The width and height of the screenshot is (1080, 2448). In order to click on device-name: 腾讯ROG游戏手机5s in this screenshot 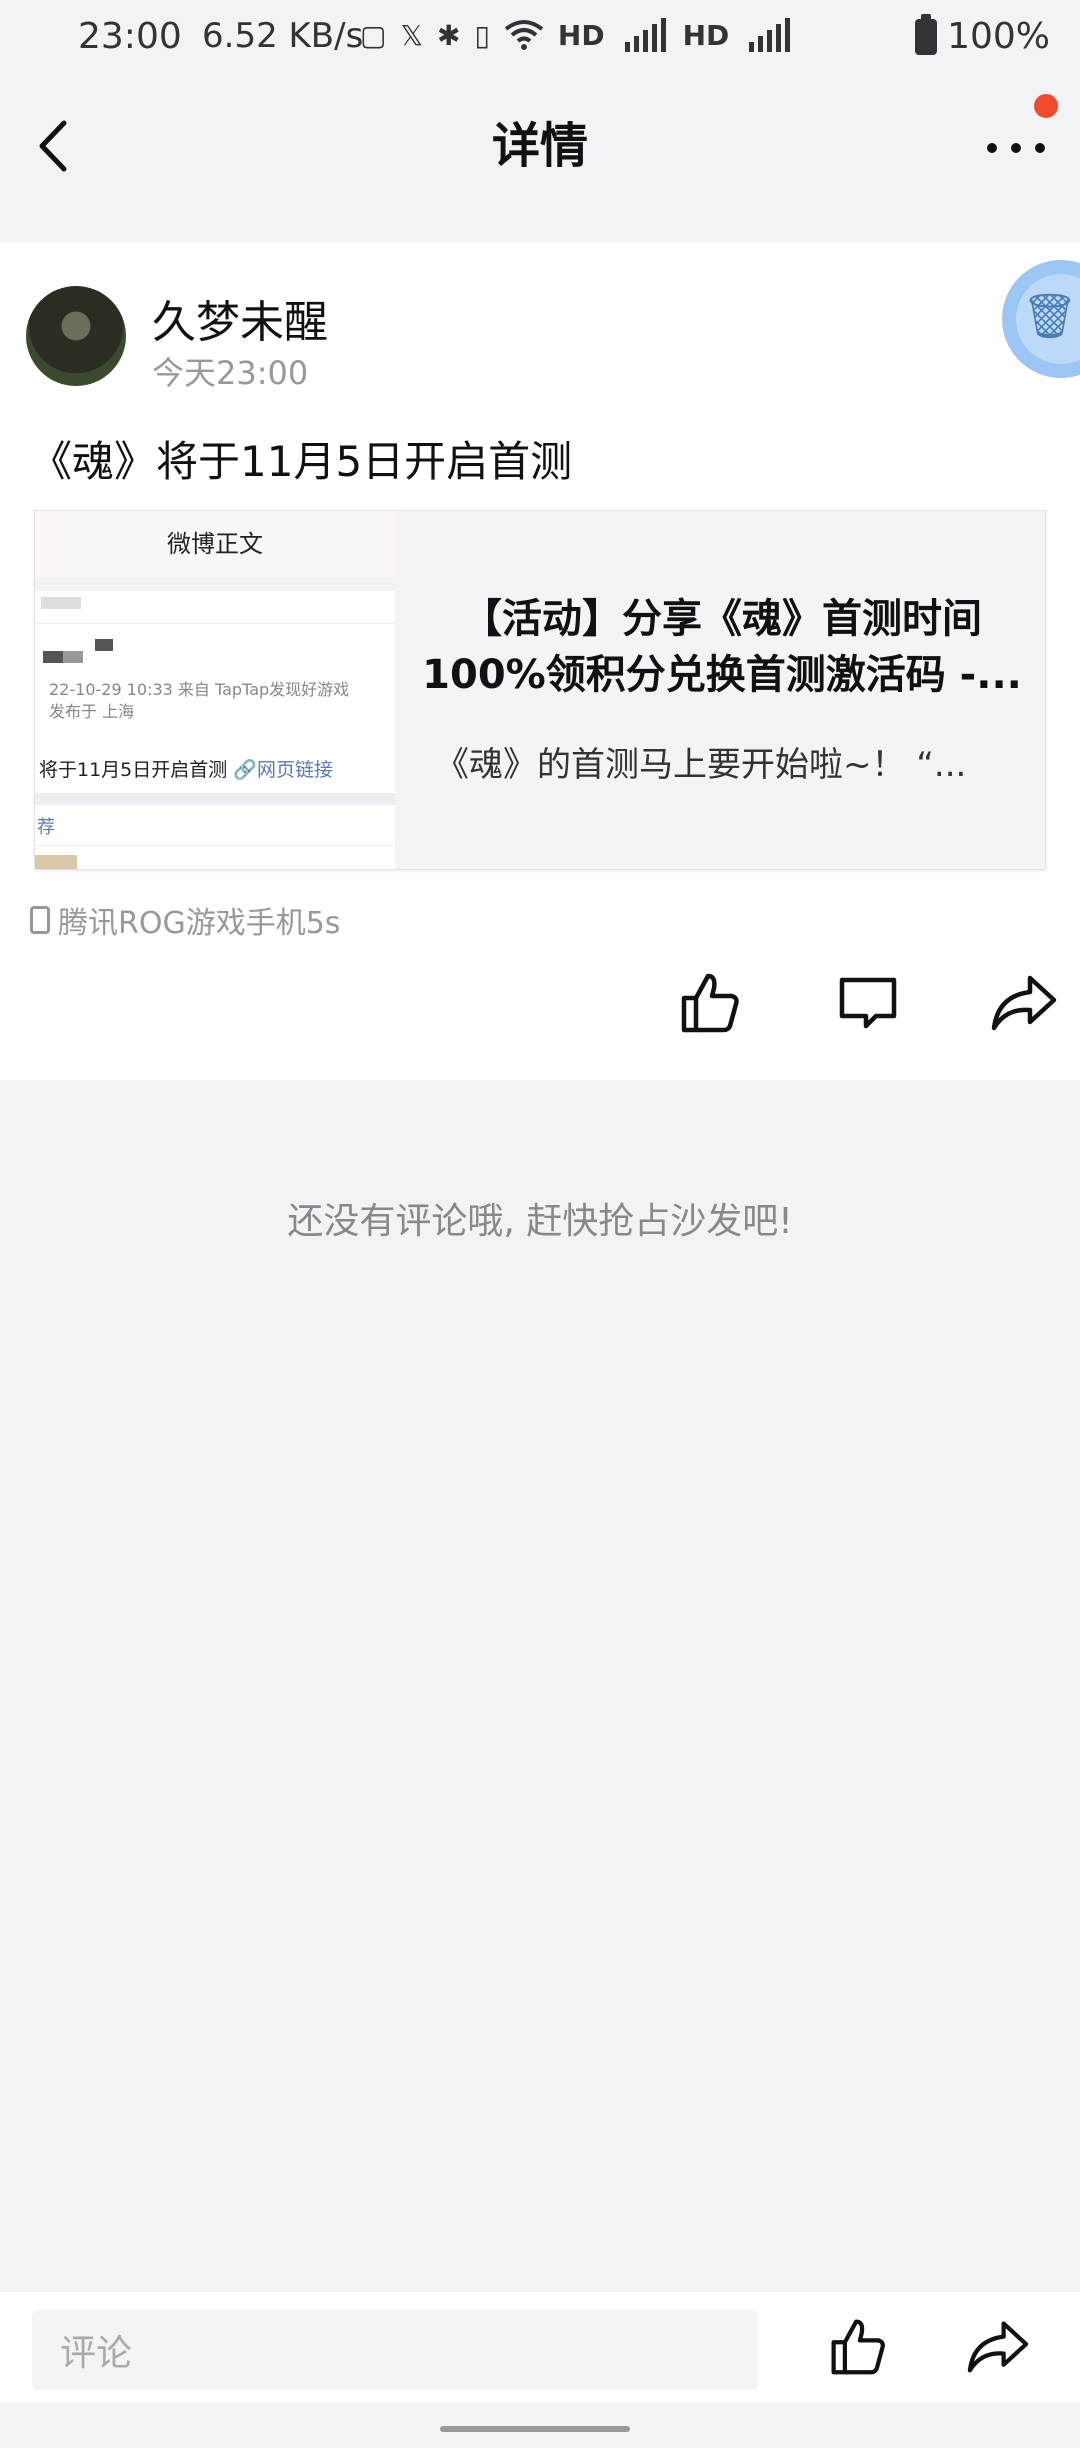, I will do `click(199, 923)`.